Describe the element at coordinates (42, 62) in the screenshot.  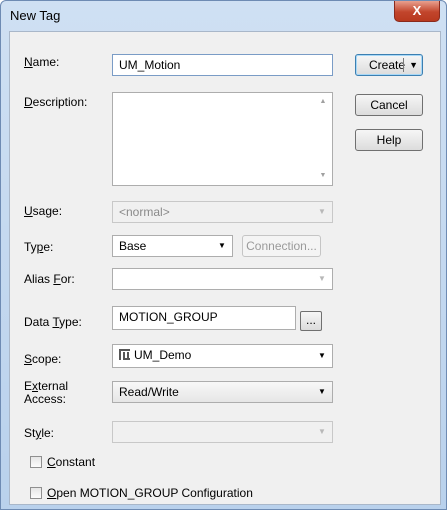
I see `name-label: Name:` at that location.